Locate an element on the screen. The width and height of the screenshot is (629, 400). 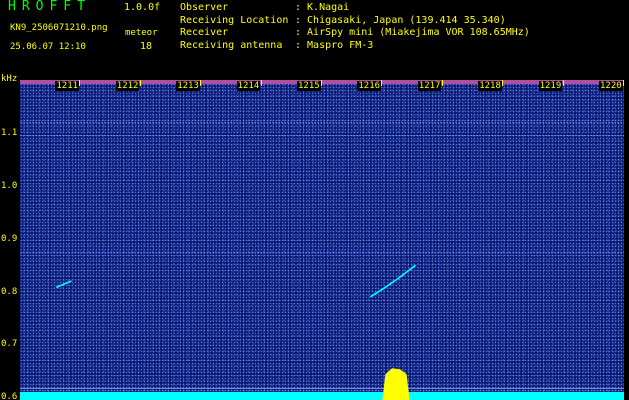
minute-label: 1213 is located at coordinates (188, 86).